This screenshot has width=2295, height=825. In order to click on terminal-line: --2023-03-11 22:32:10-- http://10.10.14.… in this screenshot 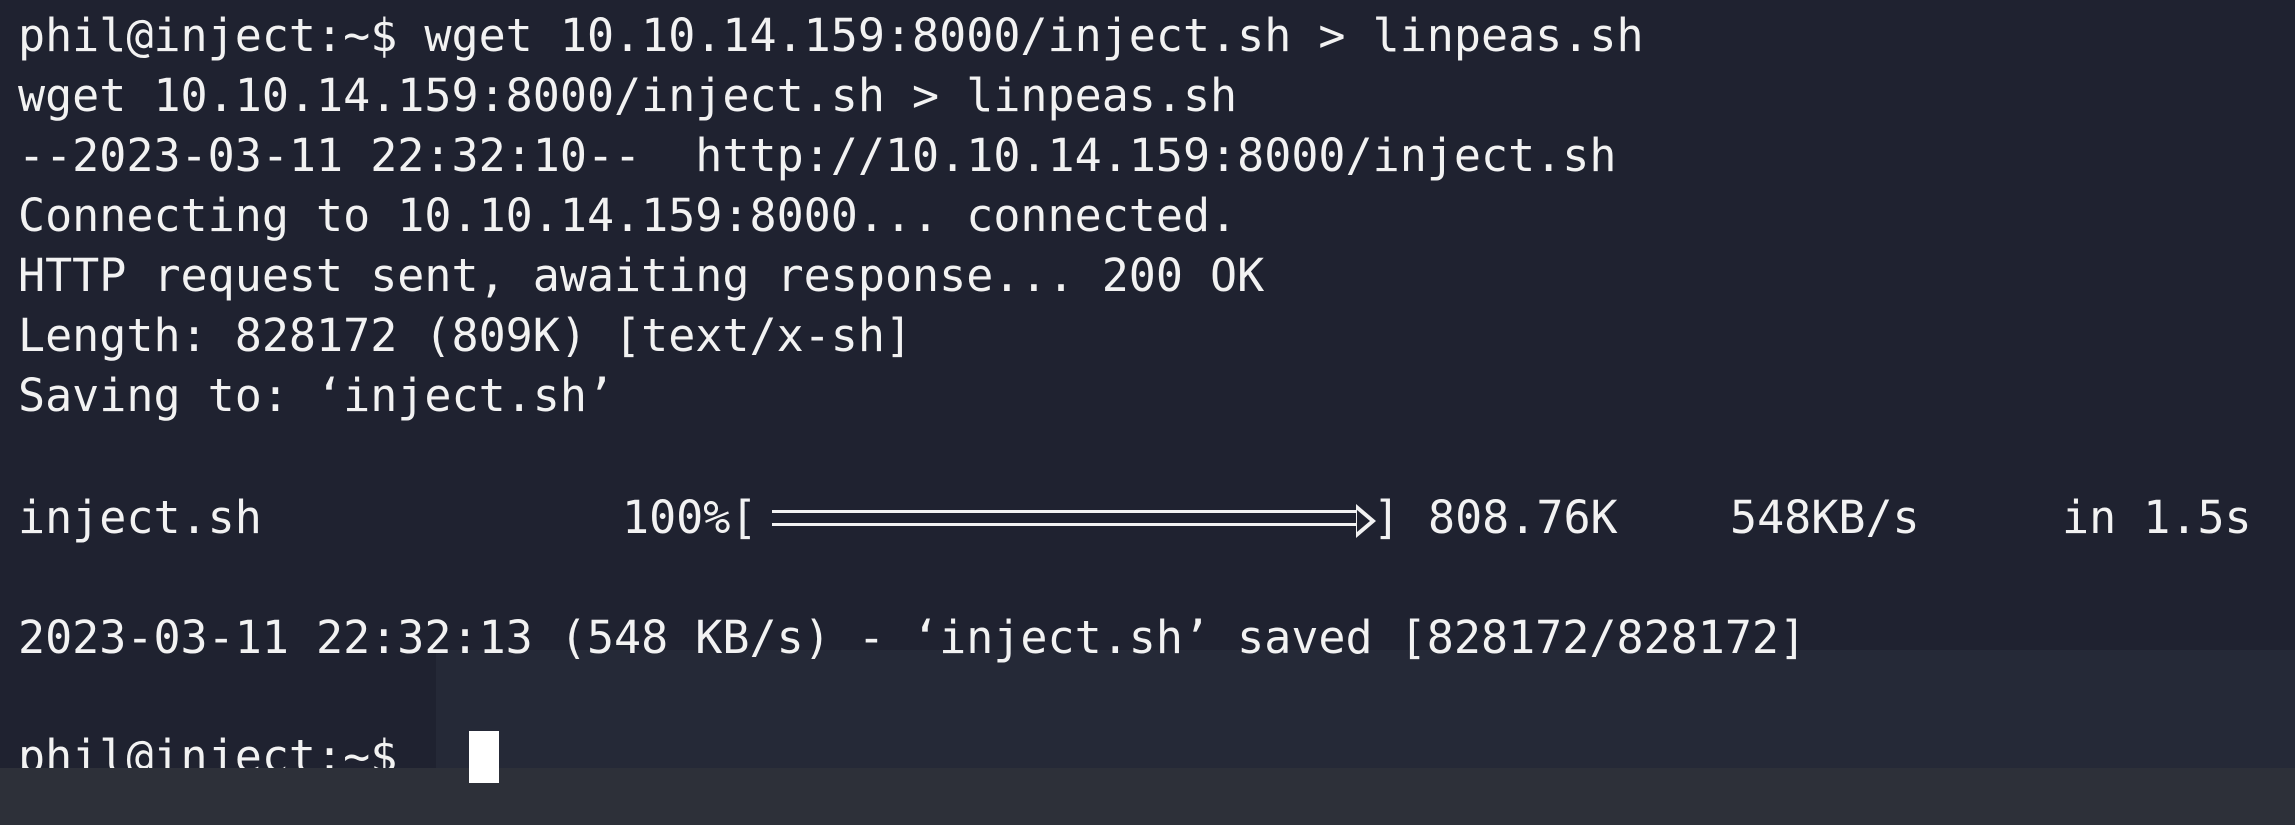, I will do `click(817, 155)`.